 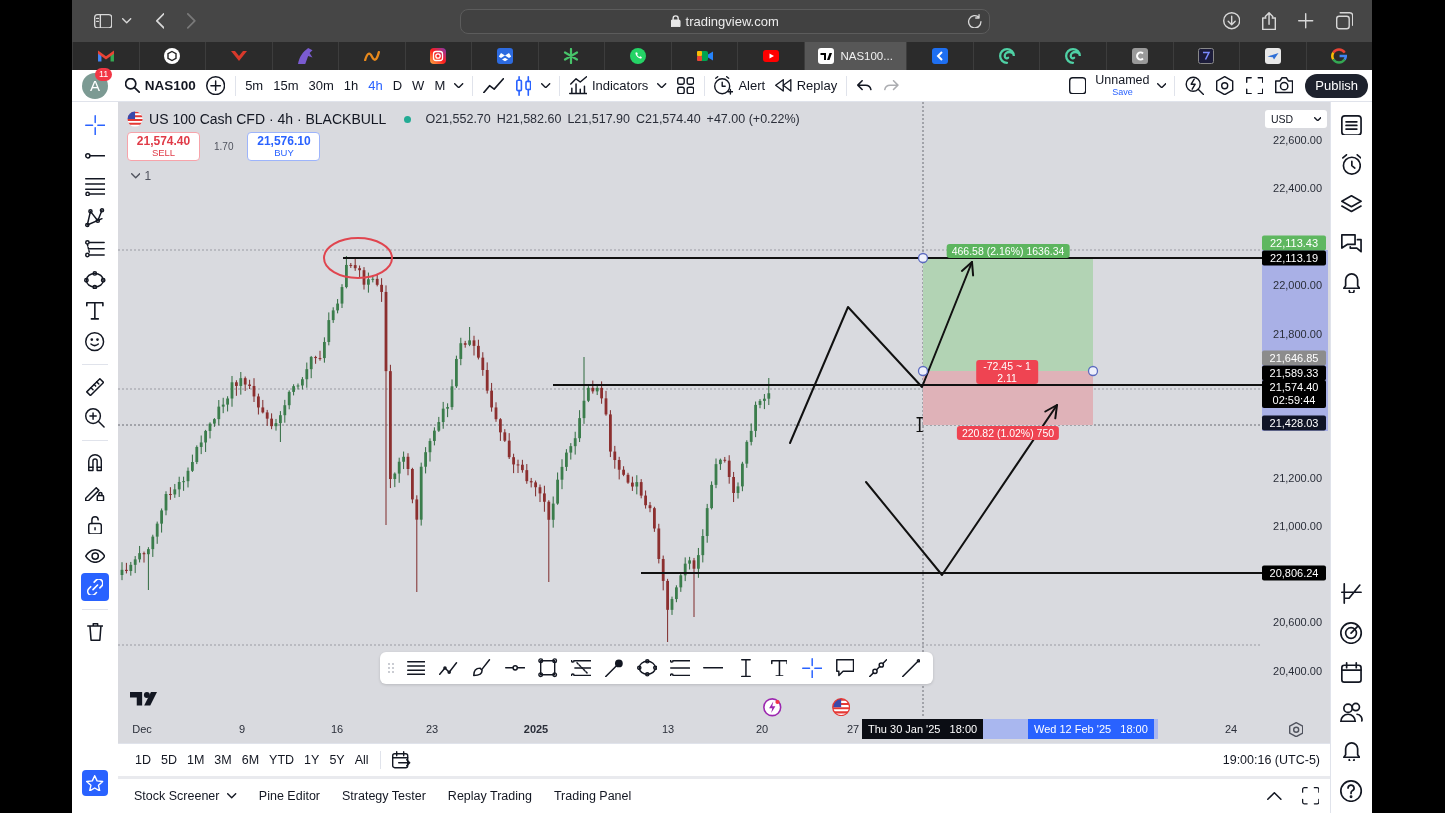 What do you see at coordinates (215, 85) in the screenshot?
I see `plus-circle-icon` at bounding box center [215, 85].